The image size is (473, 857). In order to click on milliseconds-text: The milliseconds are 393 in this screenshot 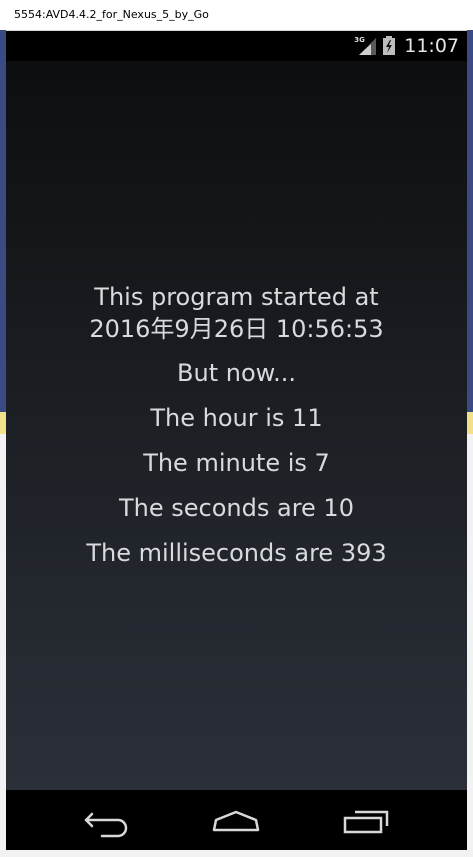, I will do `click(236, 553)`.